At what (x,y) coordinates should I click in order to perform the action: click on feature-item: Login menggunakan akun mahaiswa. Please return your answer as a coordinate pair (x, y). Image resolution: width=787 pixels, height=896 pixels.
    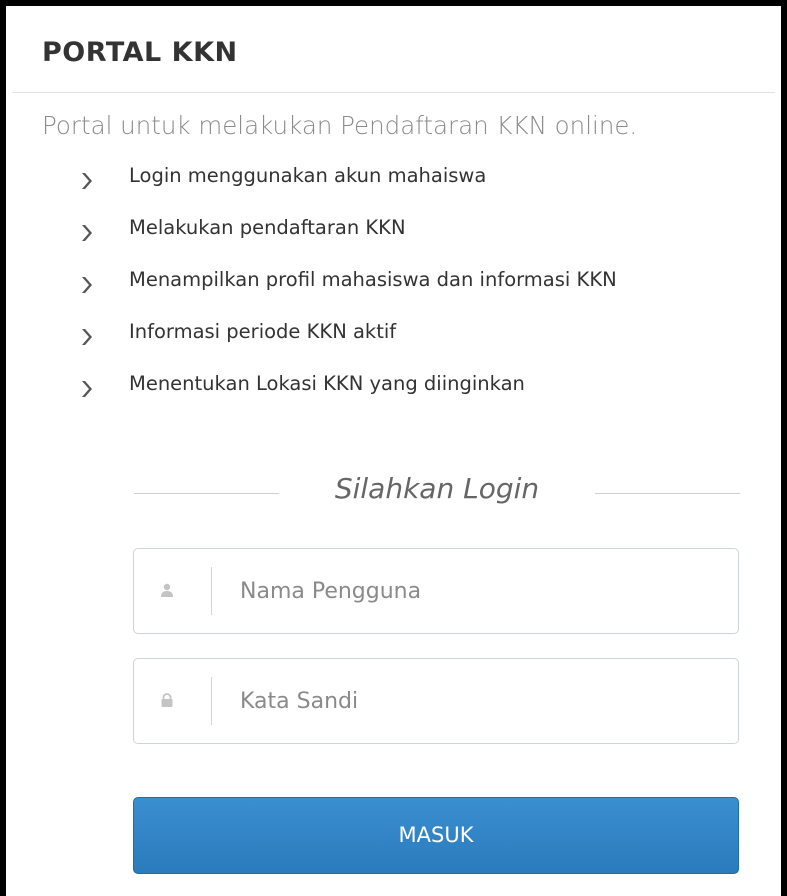
    Looking at the image, I should click on (386, 187).